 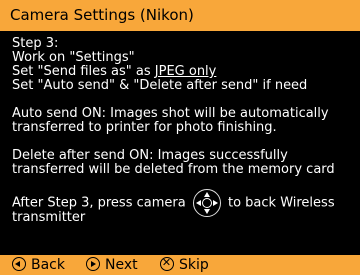 What do you see at coordinates (167, 263) in the screenshot?
I see `skip-circle-icon: ✕` at bounding box center [167, 263].